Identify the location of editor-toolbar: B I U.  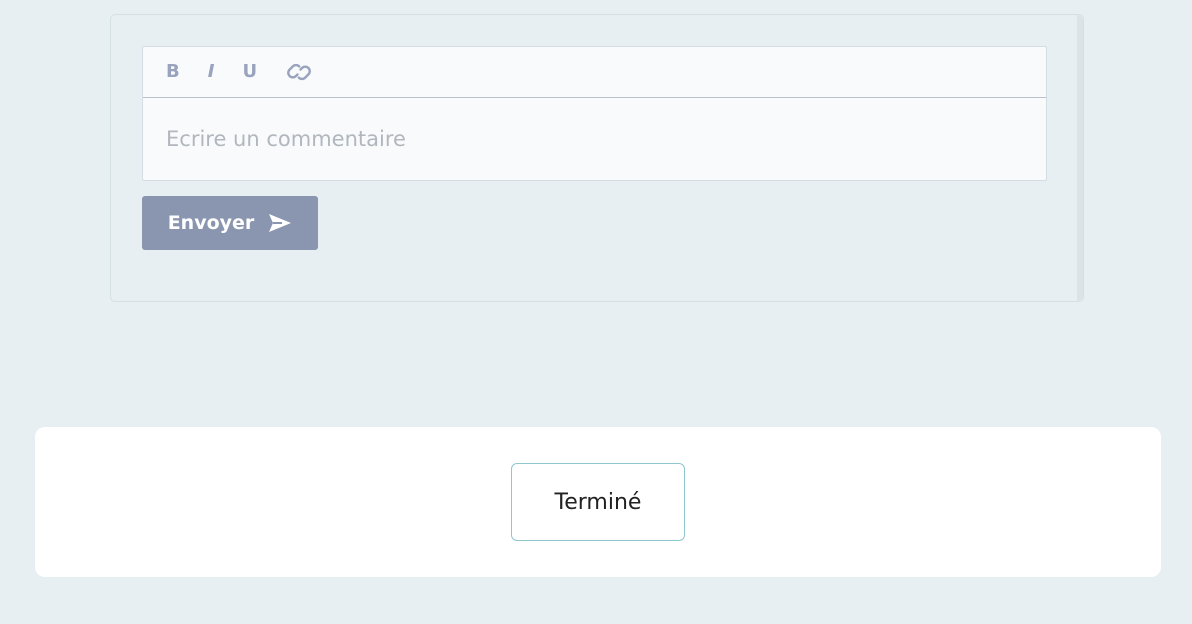
(594, 72).